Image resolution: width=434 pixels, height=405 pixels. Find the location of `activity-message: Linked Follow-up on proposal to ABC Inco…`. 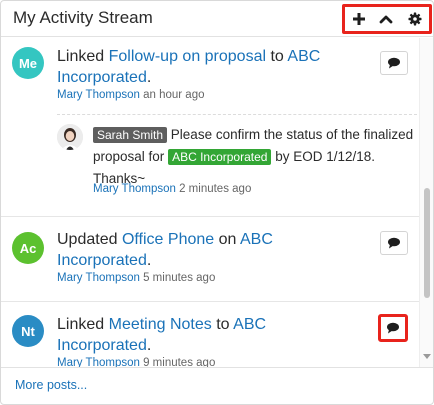

activity-message: Linked Follow-up on proposal to ABC Inco… is located at coordinates (207, 67).